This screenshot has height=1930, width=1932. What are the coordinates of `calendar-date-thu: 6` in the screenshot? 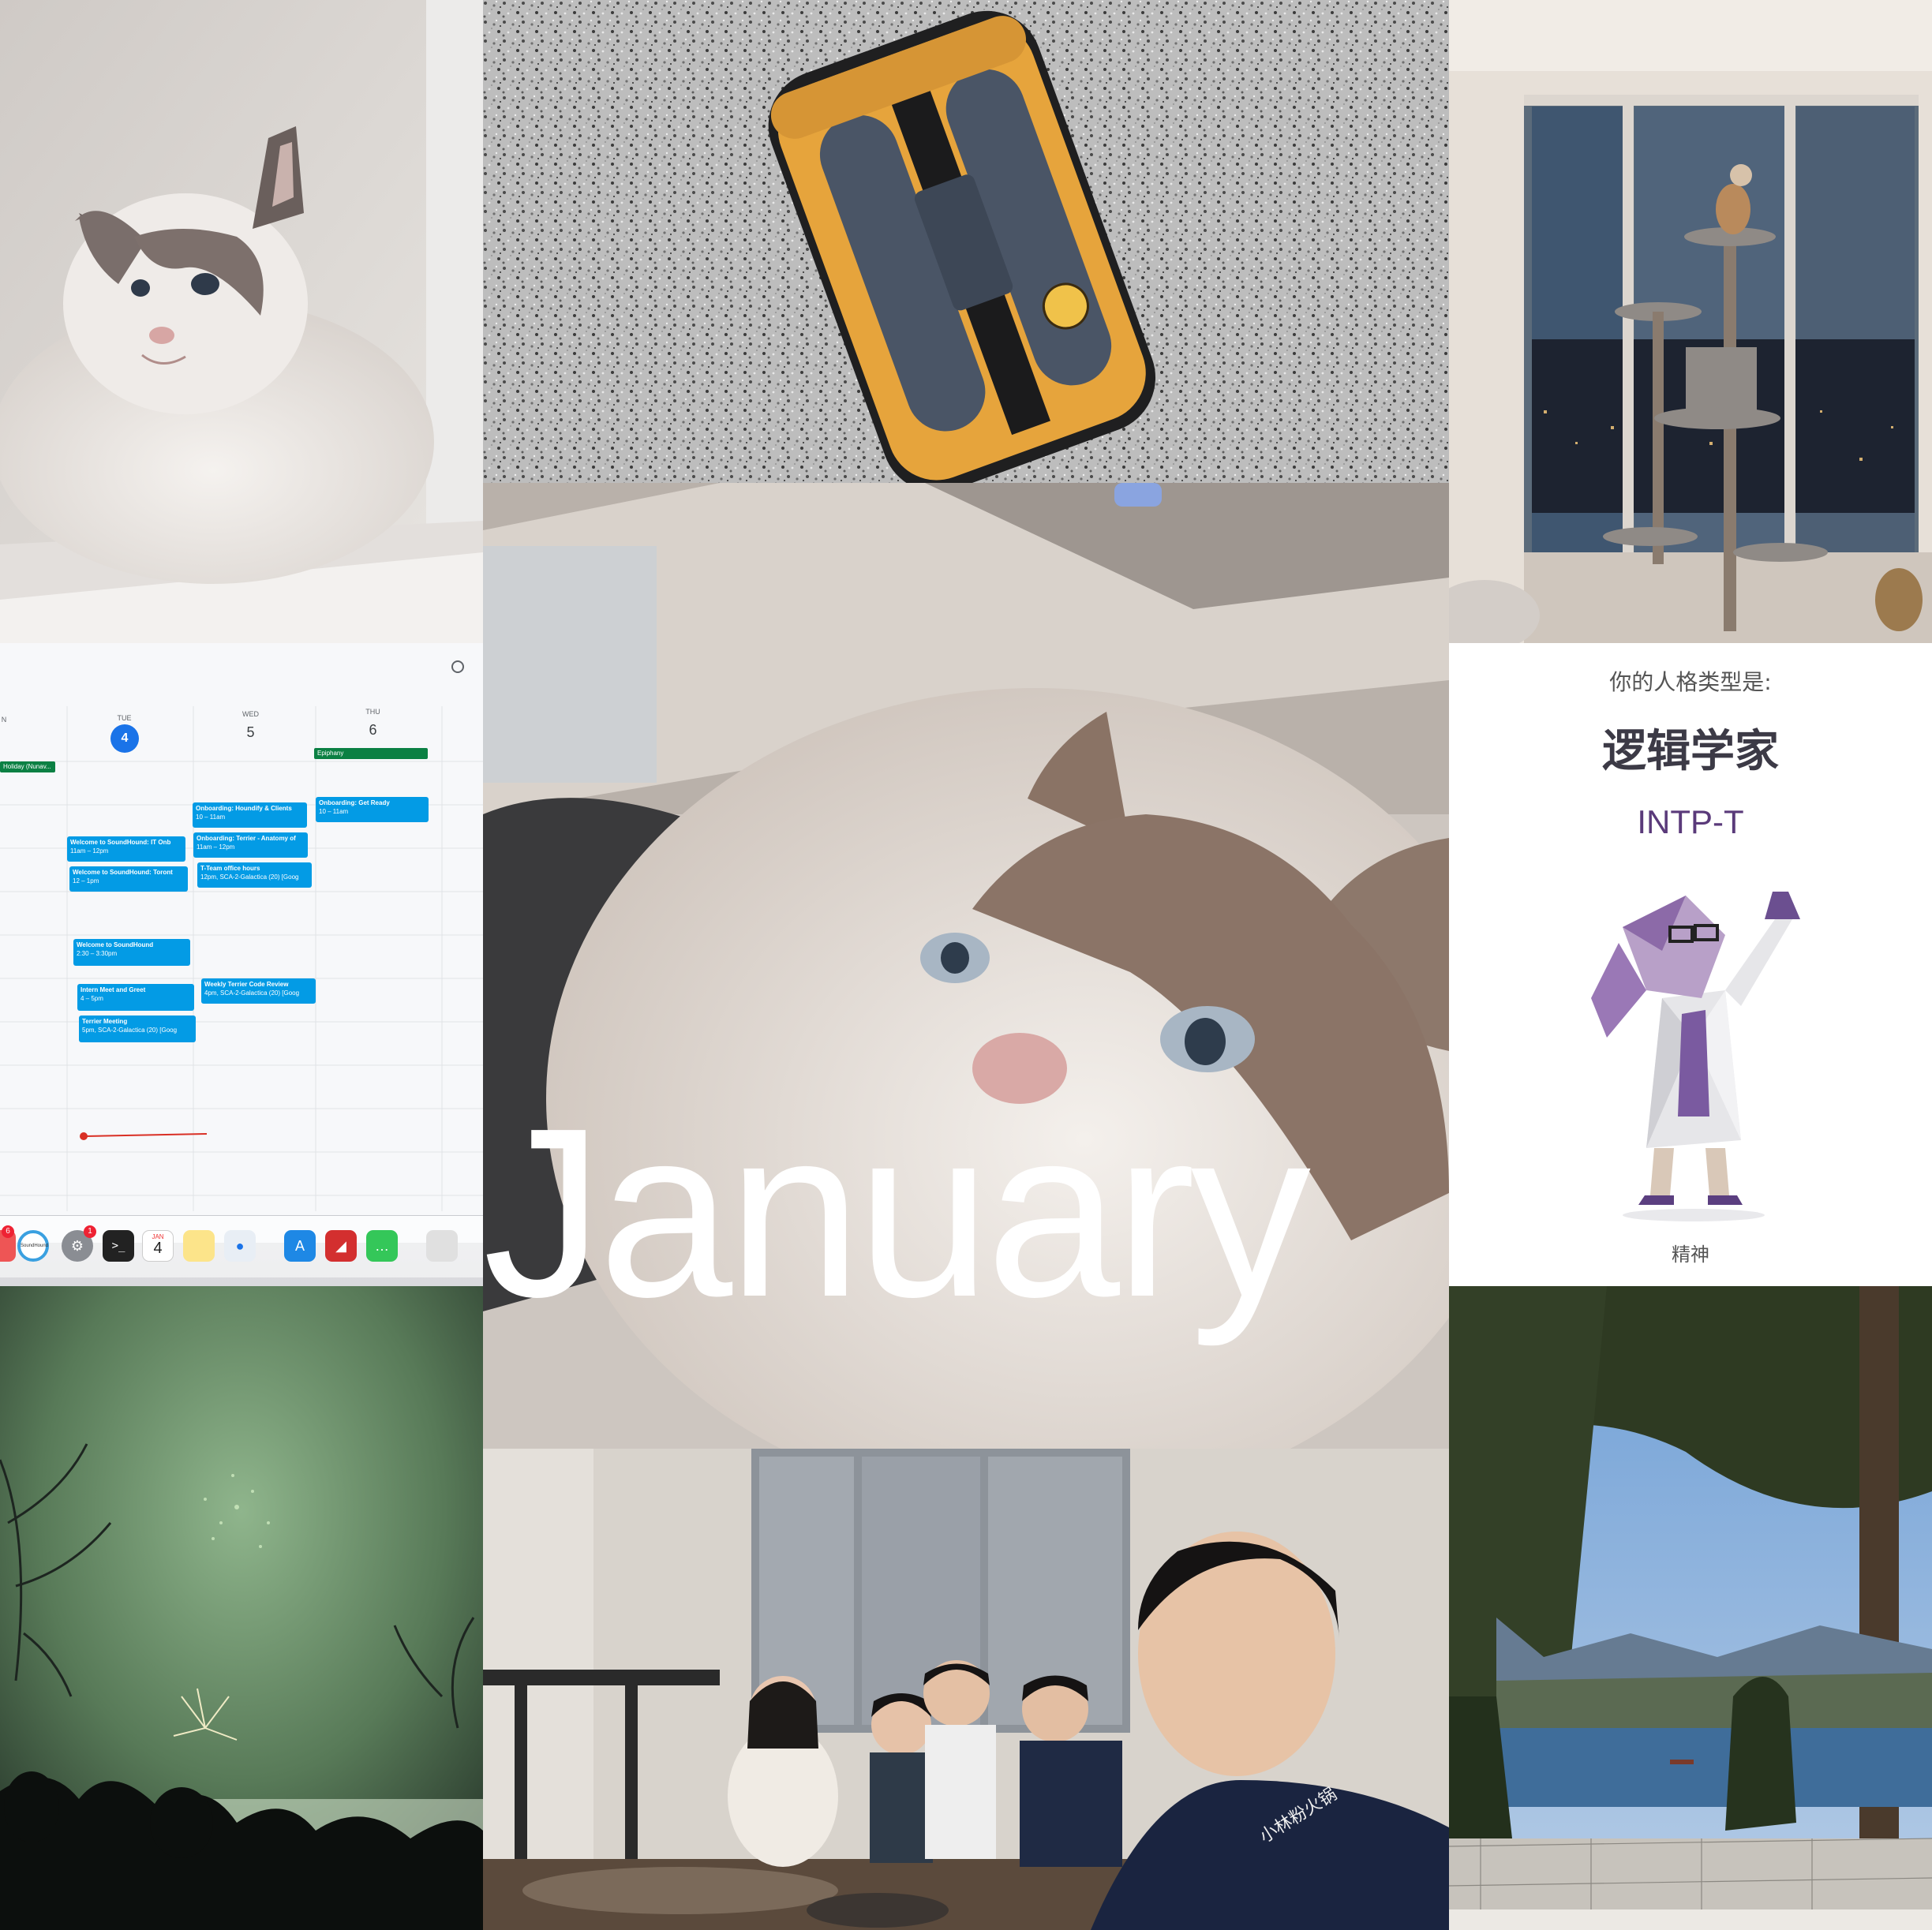 It's located at (373, 730).